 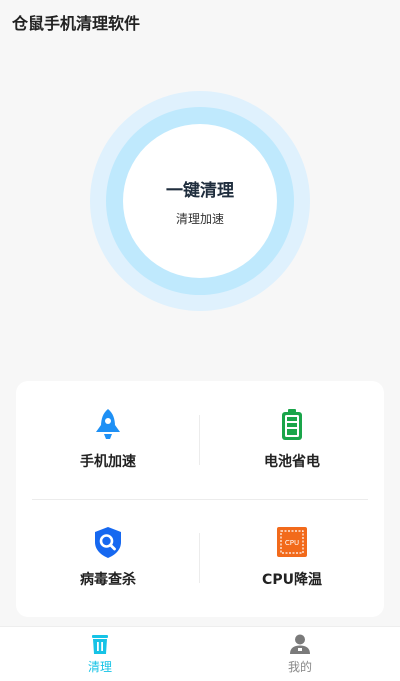 I want to click on battery-saver-label: 电池省电, so click(x=292, y=462).